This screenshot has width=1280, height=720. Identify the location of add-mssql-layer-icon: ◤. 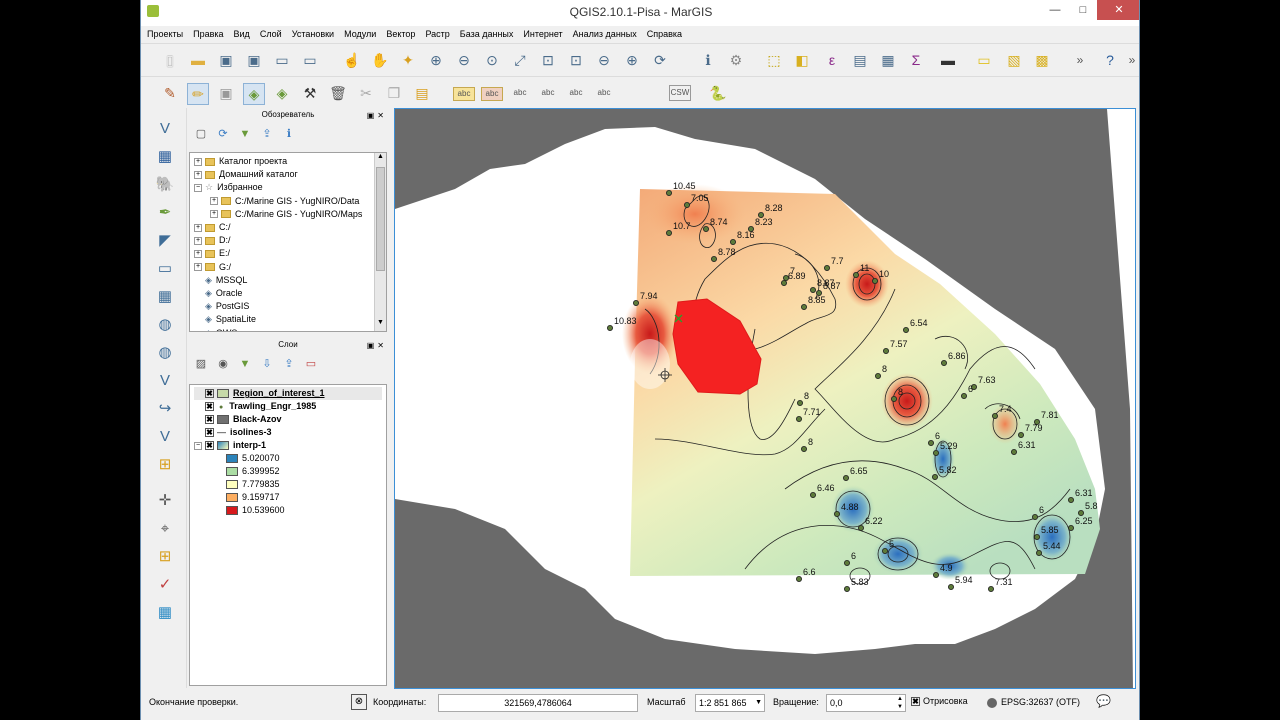
(165, 241).